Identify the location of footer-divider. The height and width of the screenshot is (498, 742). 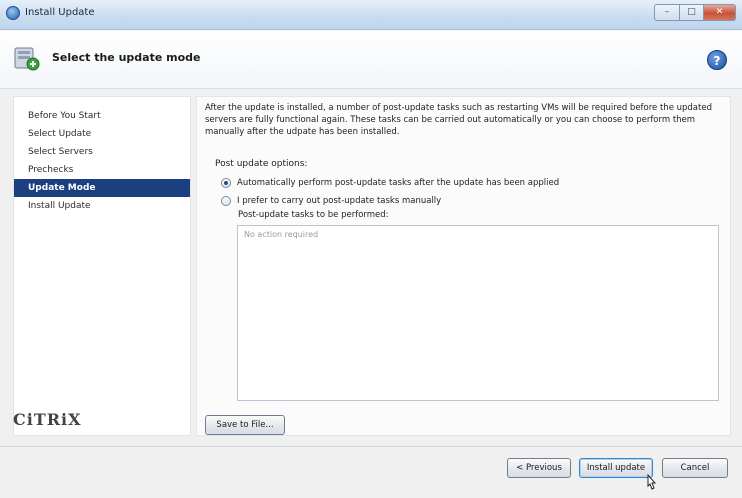
(371, 446).